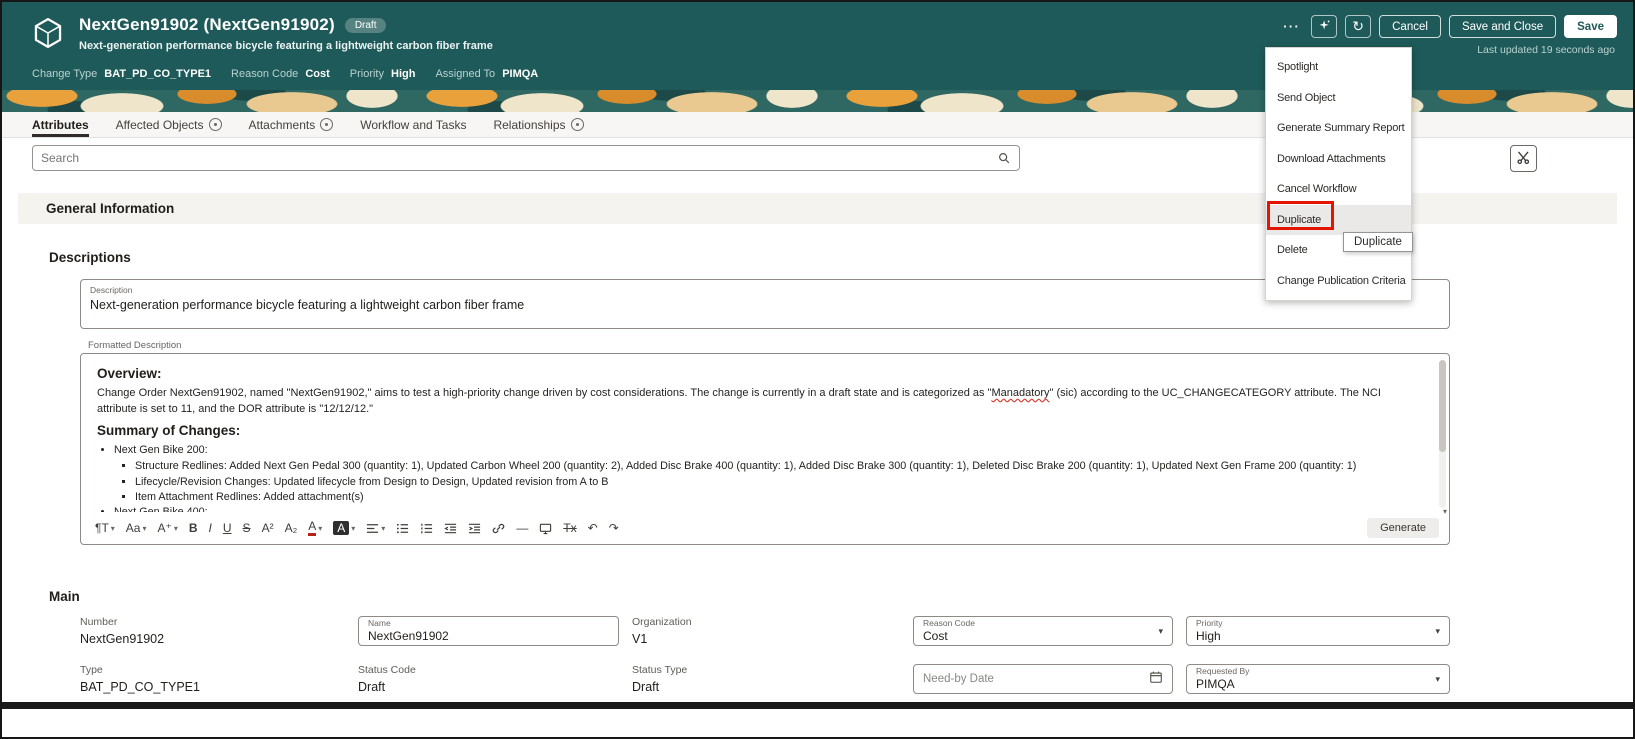  I want to click on search-icon, so click(1004, 158).